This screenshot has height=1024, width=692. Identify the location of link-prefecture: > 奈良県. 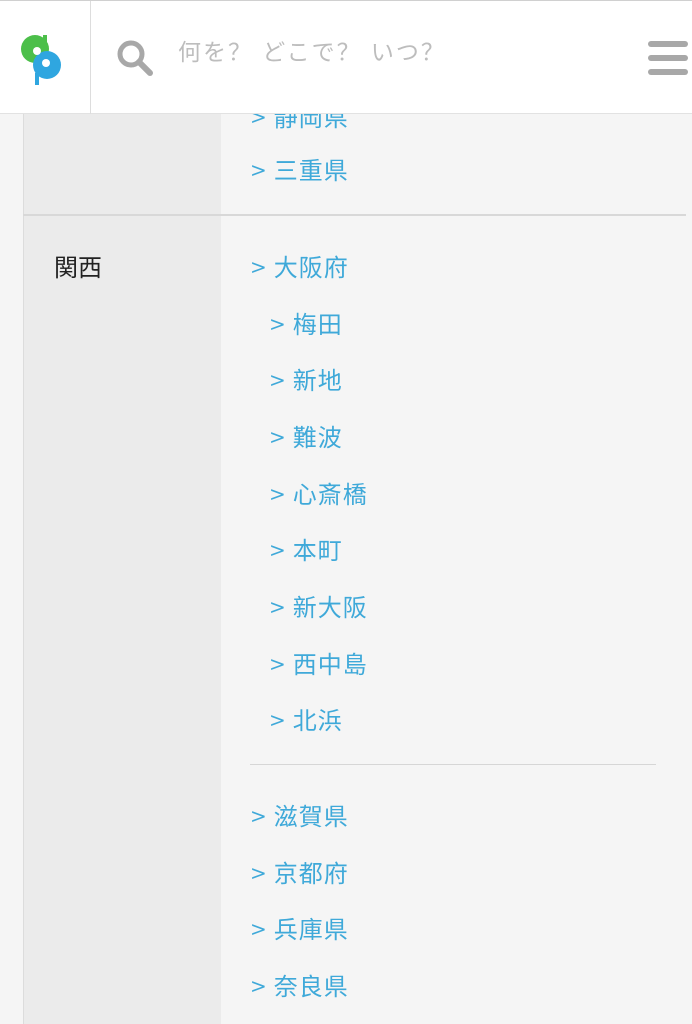
(299, 984).